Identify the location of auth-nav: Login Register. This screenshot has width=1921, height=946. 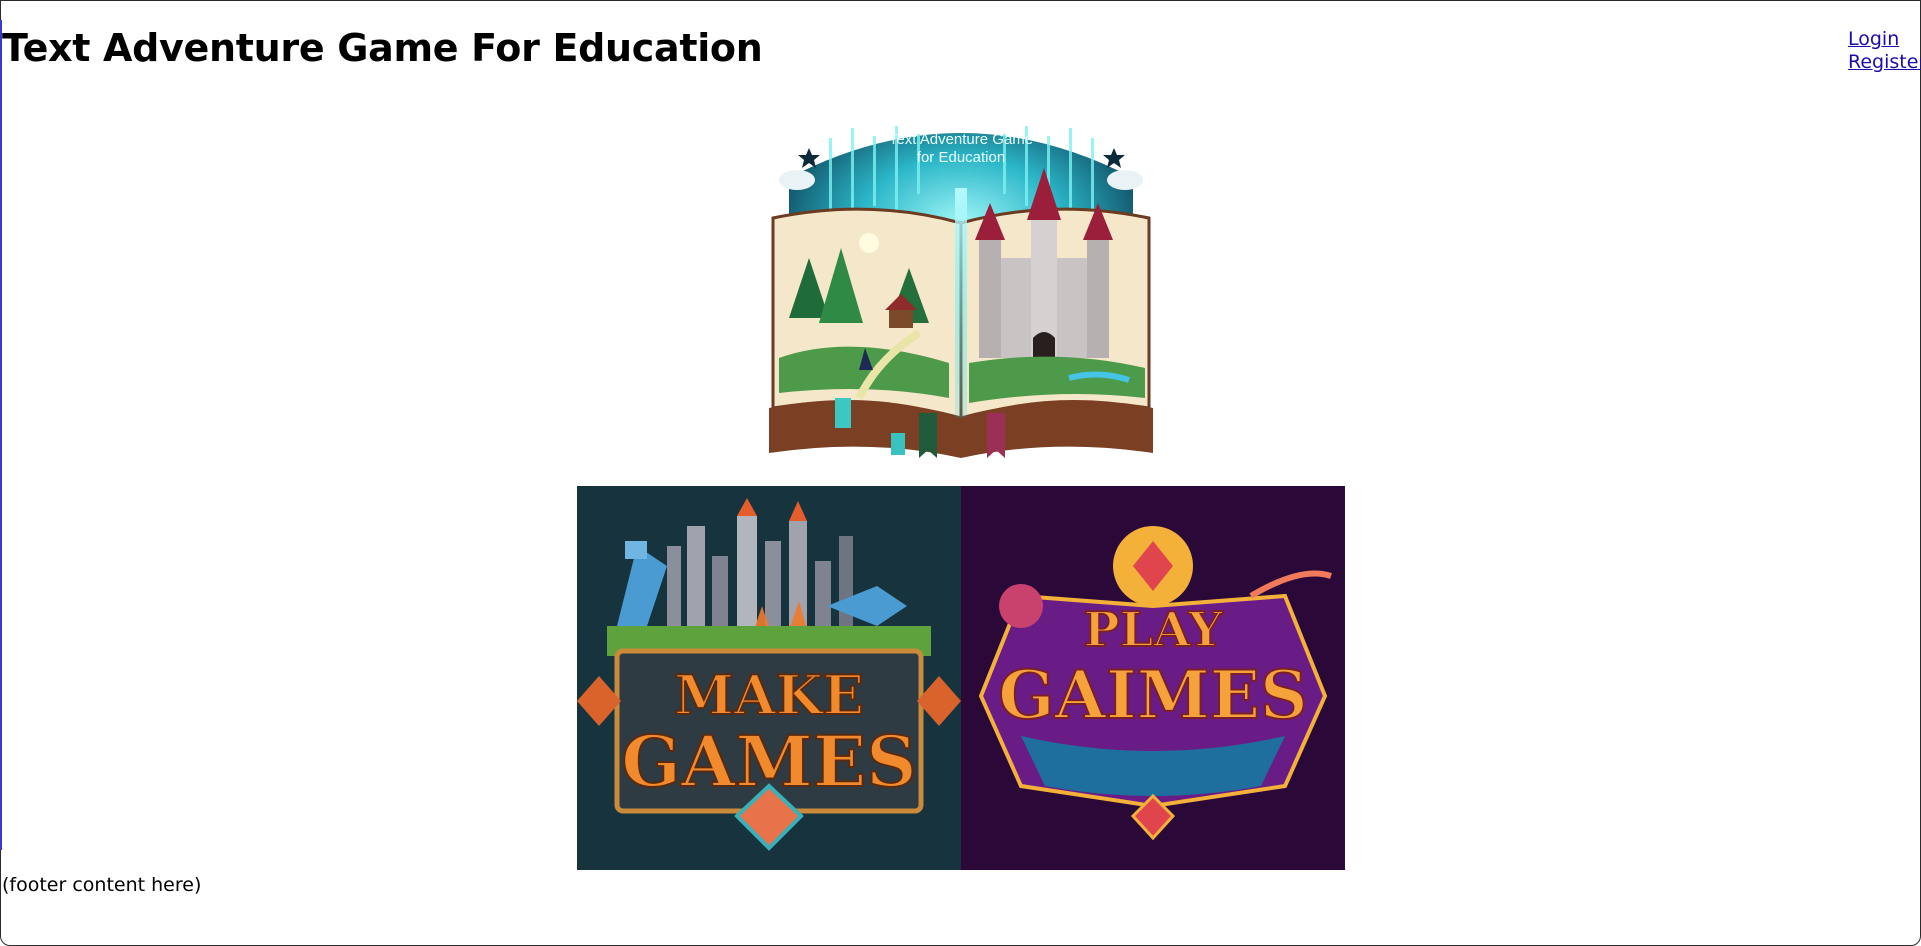
(1884, 51).